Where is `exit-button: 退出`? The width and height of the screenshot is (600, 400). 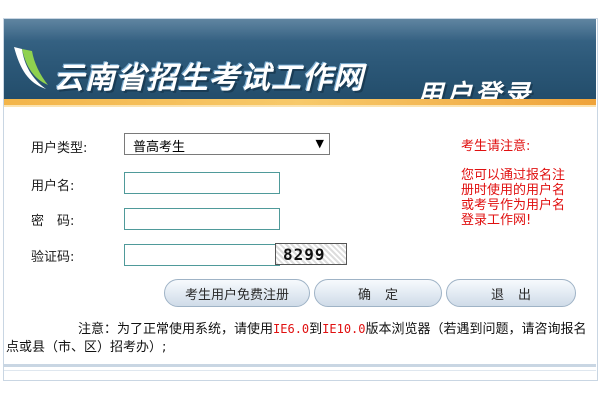 exit-button: 退出 is located at coordinates (511, 293).